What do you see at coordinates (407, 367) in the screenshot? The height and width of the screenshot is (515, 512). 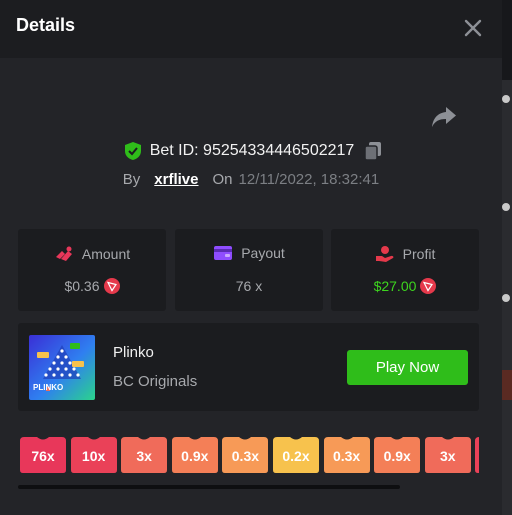 I see `play-now-button: Play Now` at bounding box center [407, 367].